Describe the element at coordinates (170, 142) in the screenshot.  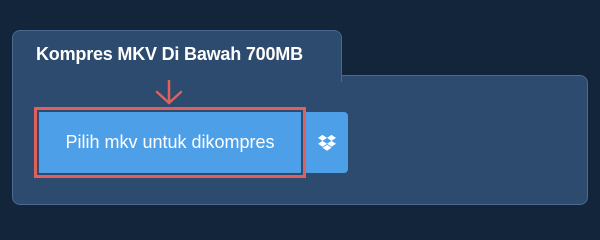
I see `highlight-box` at that location.